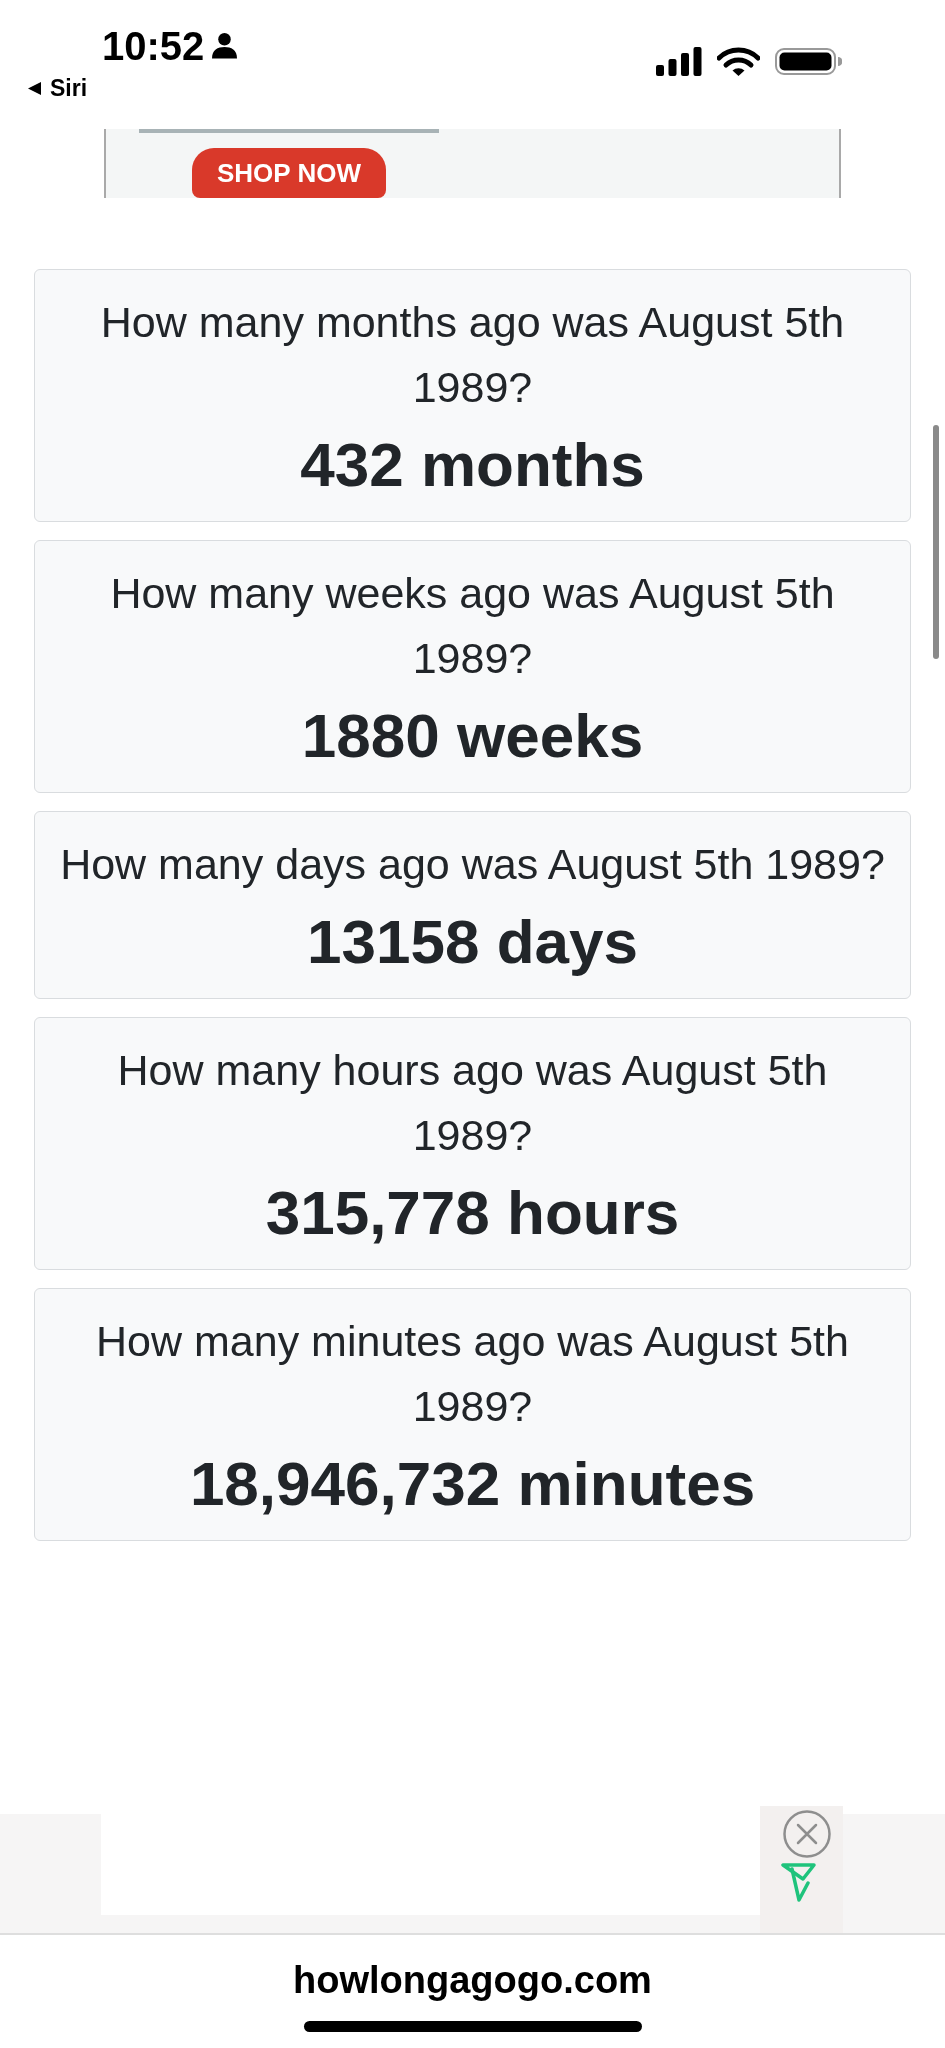 This screenshot has height=2048, width=945. I want to click on question-text: How many weeks ago was August 5th 1989?, so click(472, 626).